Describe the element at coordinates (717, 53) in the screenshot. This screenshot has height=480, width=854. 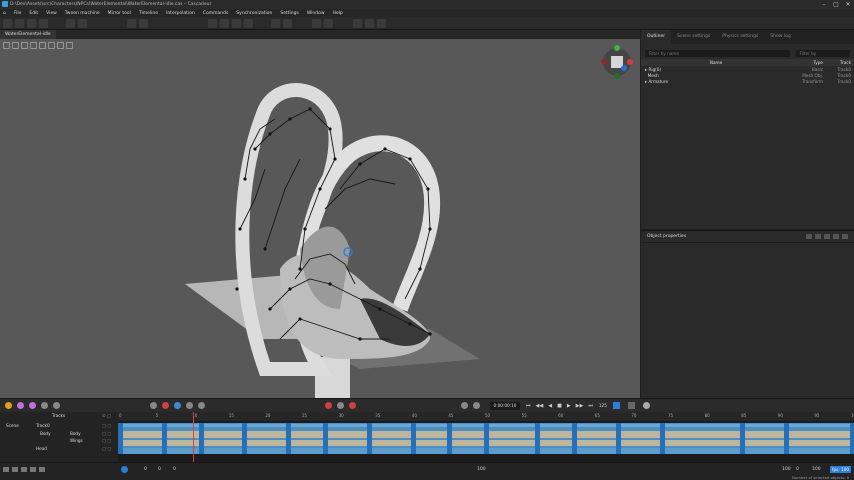
I see `filter-name-input: Filter by name` at that location.